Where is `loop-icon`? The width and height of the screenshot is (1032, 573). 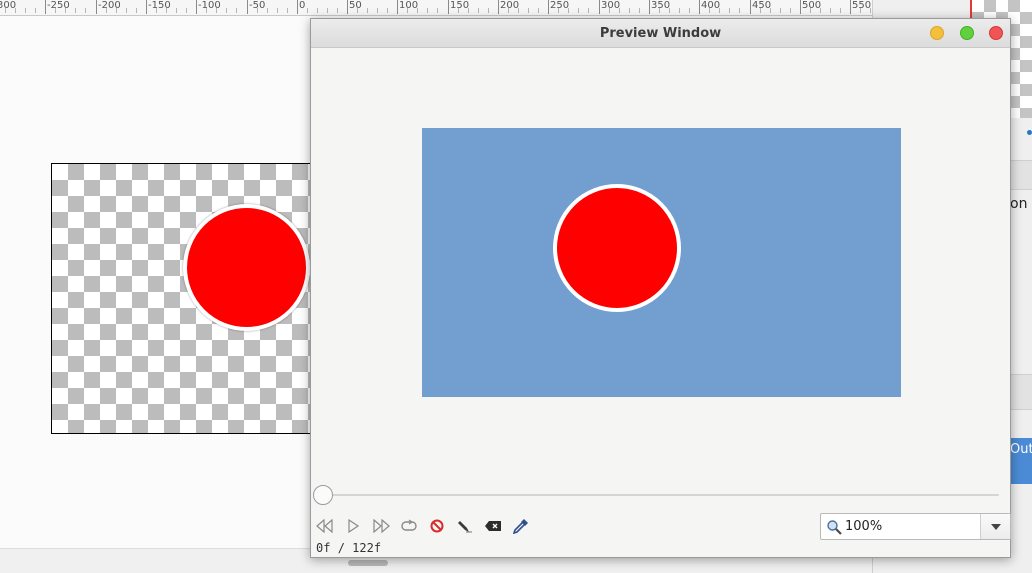
loop-icon is located at coordinates (409, 526).